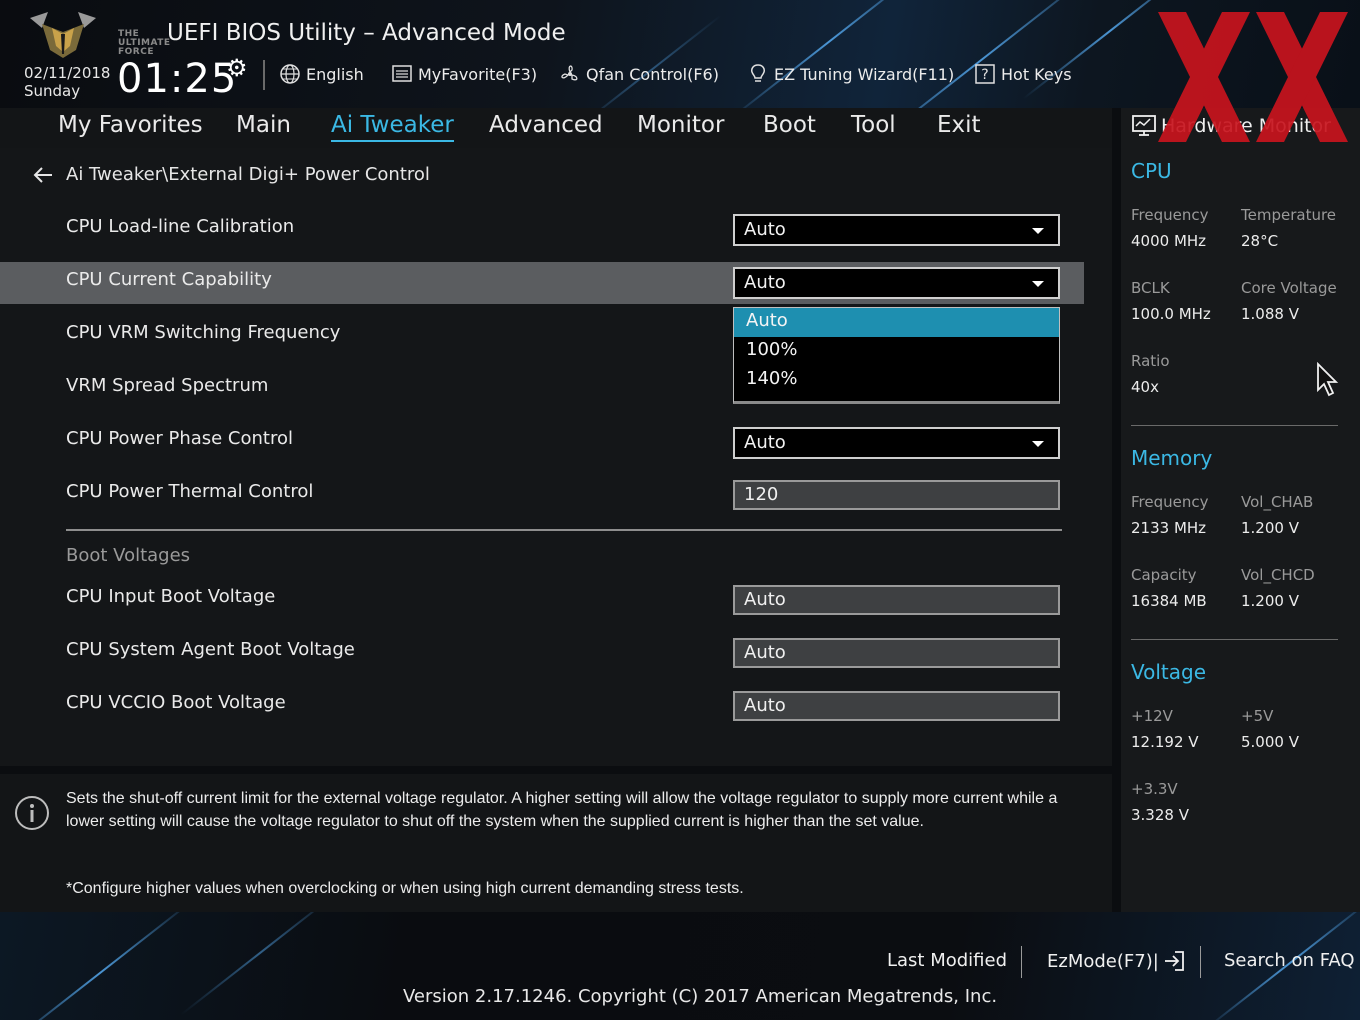 This screenshot has height=1020, width=1360. I want to click on date-text: 02/11/2018, so click(67, 73).